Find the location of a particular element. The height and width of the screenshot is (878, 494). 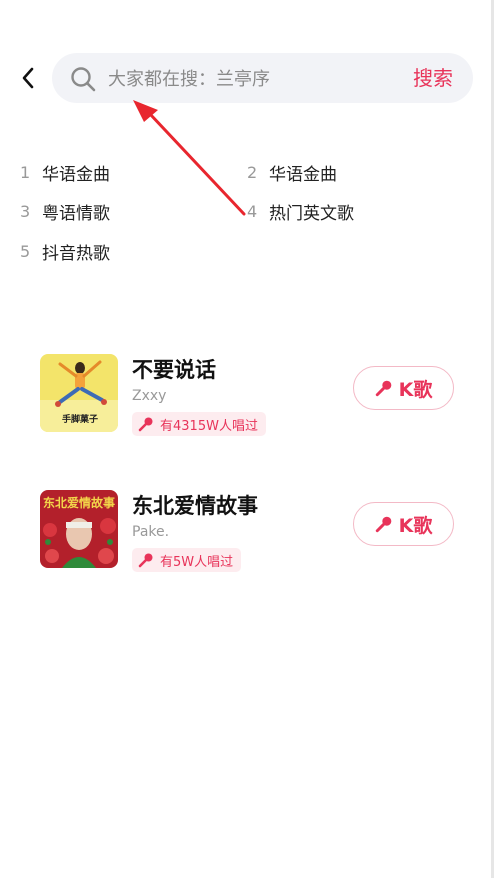

hot-label: 热门英文歌 is located at coordinates (311, 213).